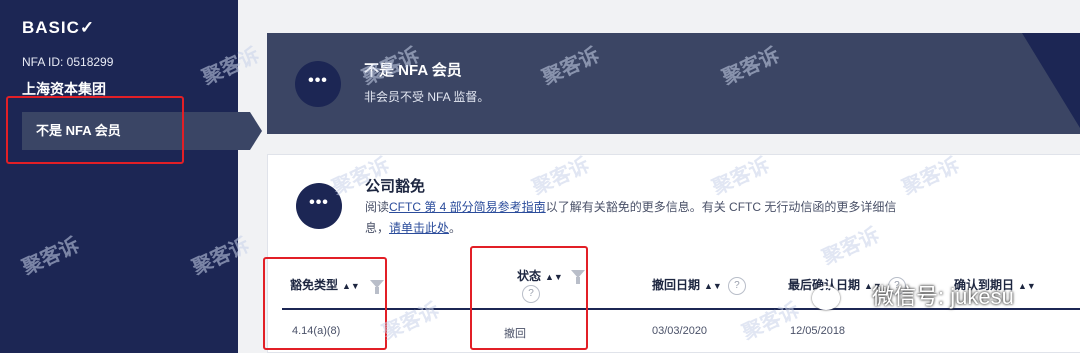 The height and width of the screenshot is (353, 1080). Describe the element at coordinates (58, 28) in the screenshot. I see `brand-logo: BASIC✓` at that location.